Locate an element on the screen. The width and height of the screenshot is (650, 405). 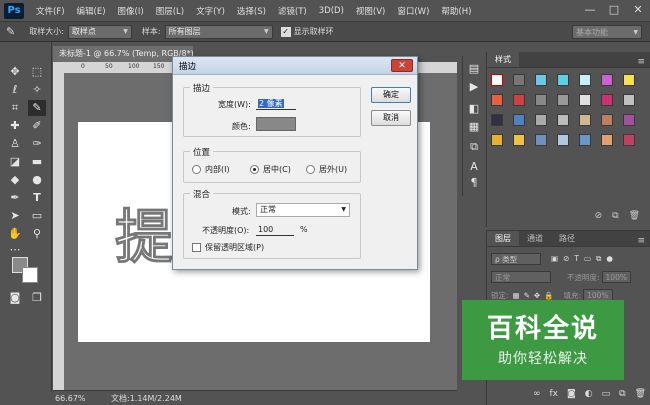
menu-image: 图像(I) is located at coordinates (131, 11).